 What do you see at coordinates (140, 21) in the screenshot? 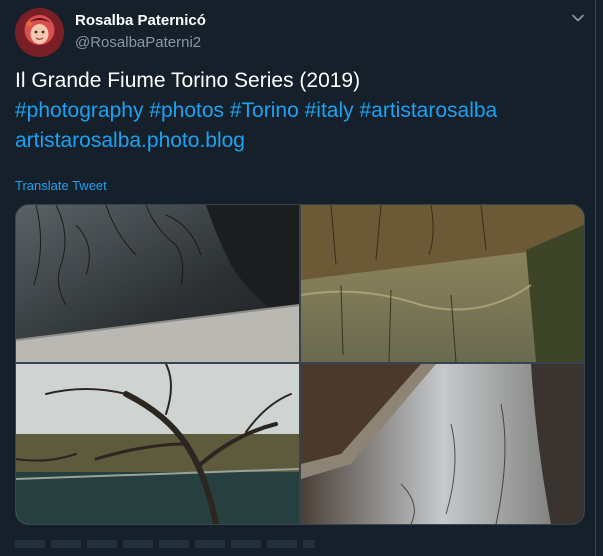
I see `display-name: Rosalba Paternicó` at bounding box center [140, 21].